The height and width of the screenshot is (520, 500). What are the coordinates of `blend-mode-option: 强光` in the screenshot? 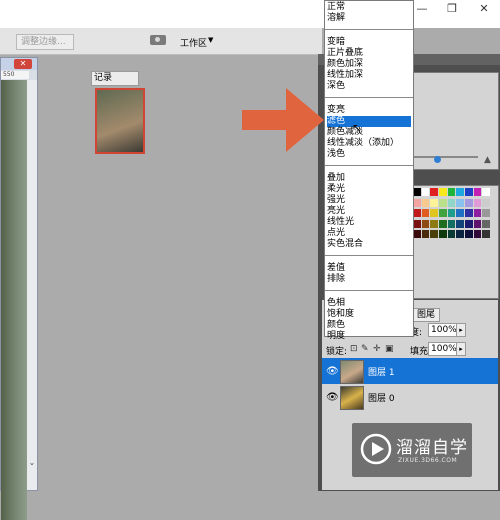 It's located at (369, 200).